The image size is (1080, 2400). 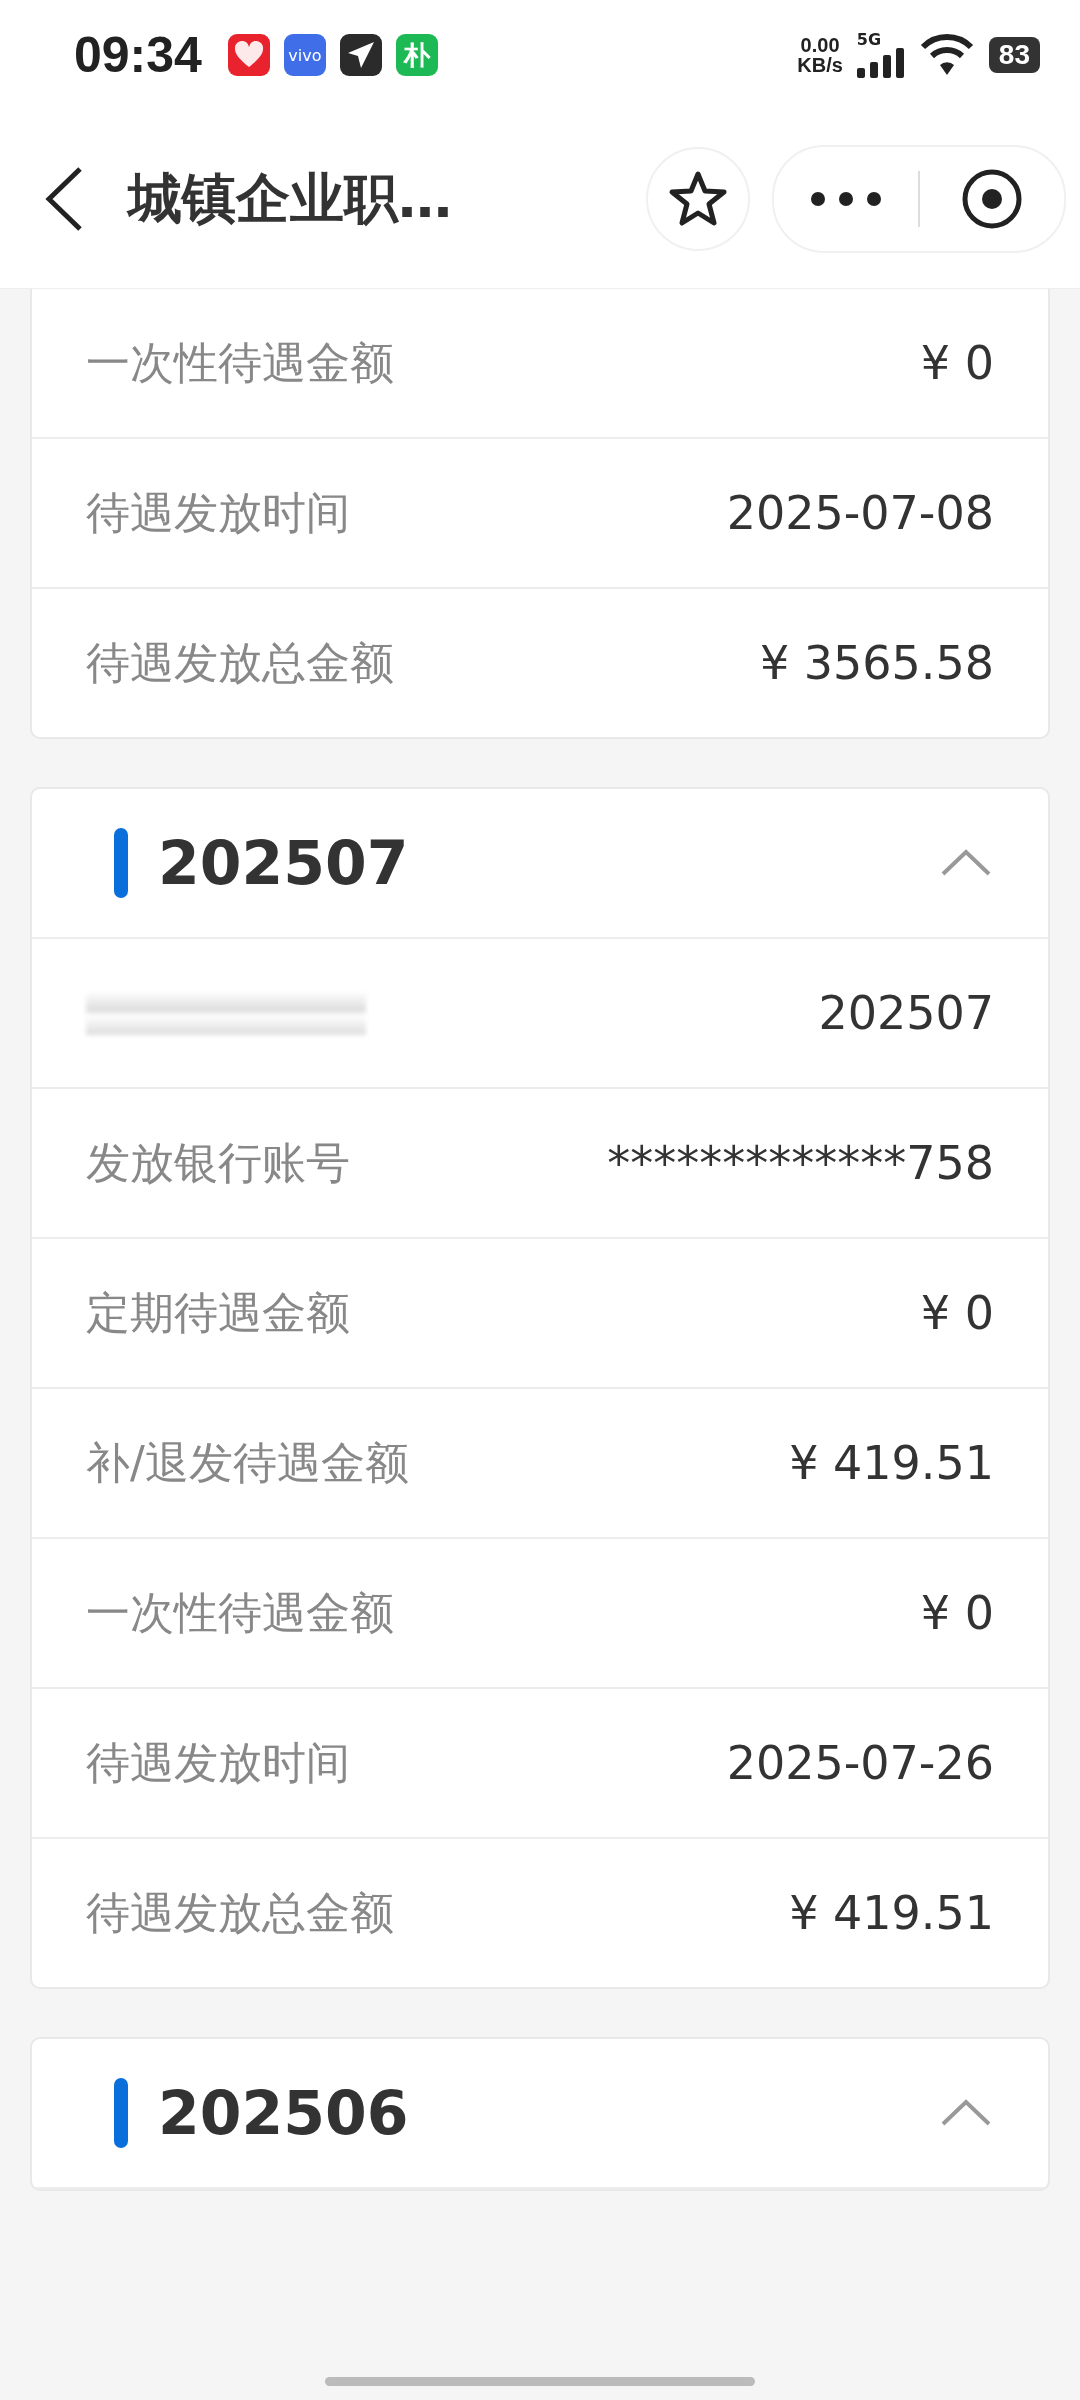 What do you see at coordinates (218, 1312) in the screenshot?
I see `field-label: 定期待遇金额` at bounding box center [218, 1312].